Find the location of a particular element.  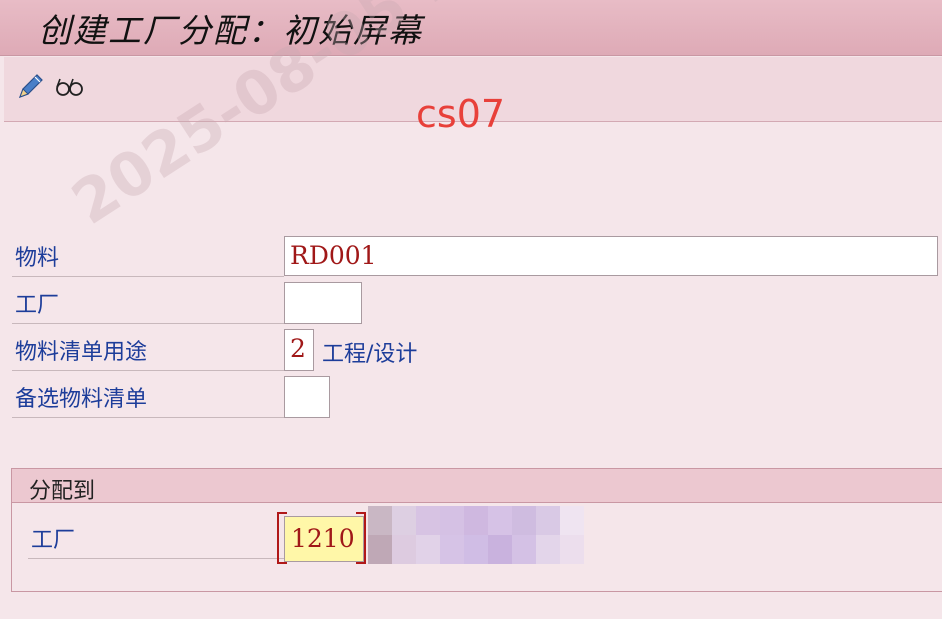

bom-usage-description: 工程/设计 is located at coordinates (370, 354).